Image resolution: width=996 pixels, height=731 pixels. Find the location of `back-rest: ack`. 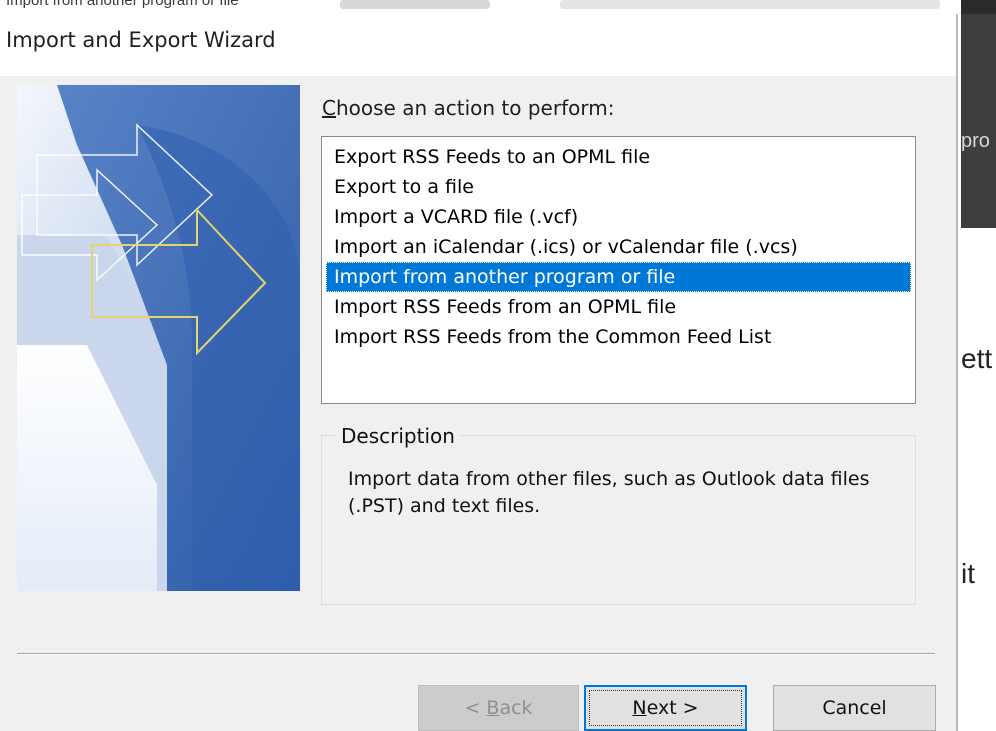

back-rest: ack is located at coordinates (516, 708).